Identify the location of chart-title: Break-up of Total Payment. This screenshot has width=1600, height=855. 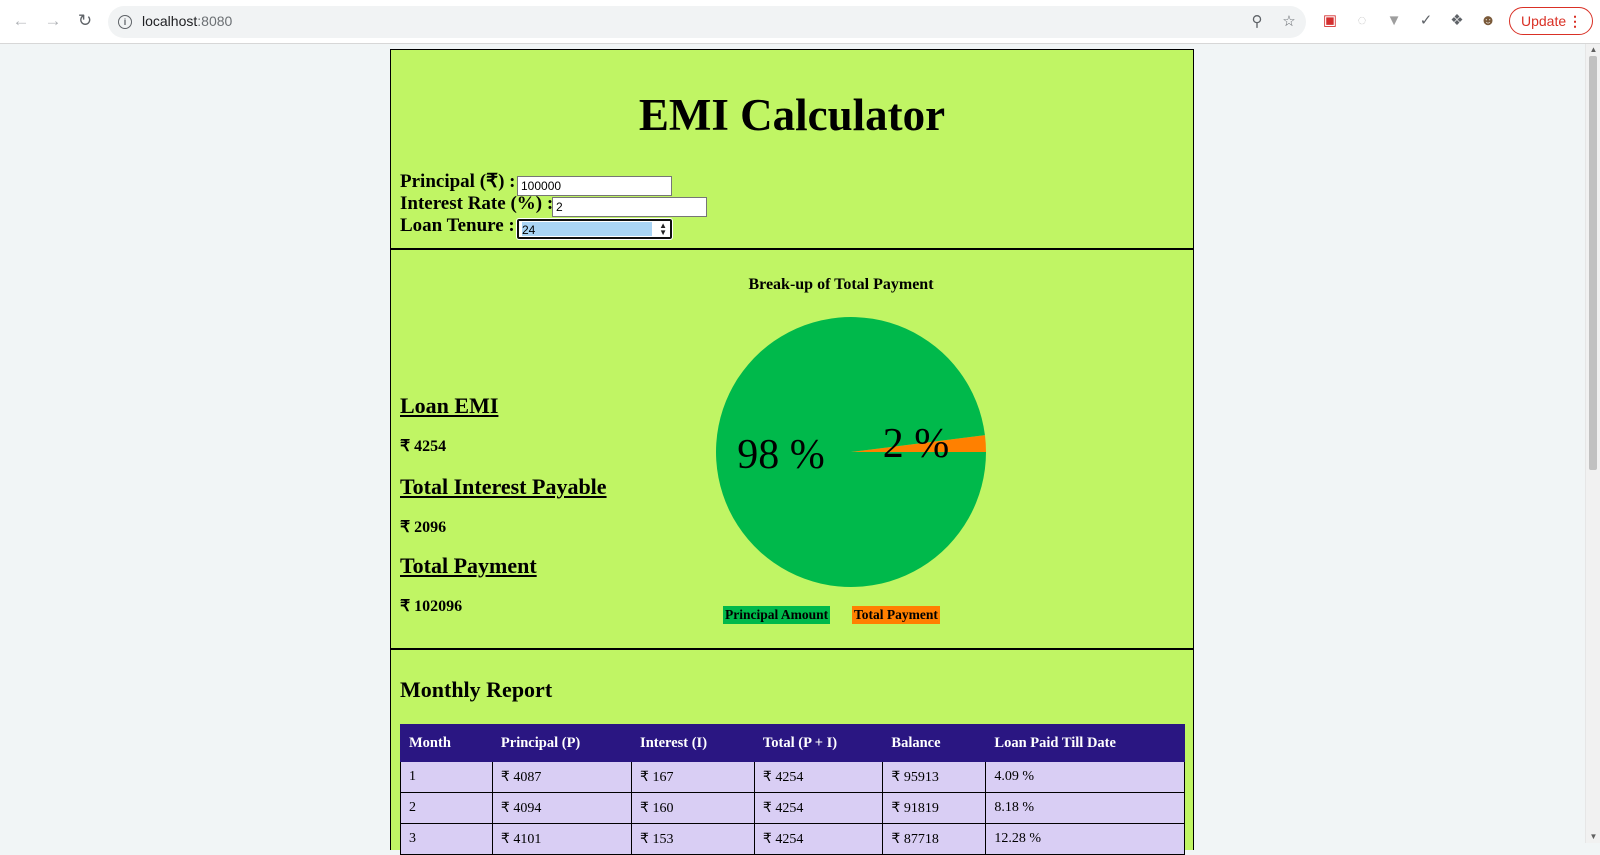
(841, 284).